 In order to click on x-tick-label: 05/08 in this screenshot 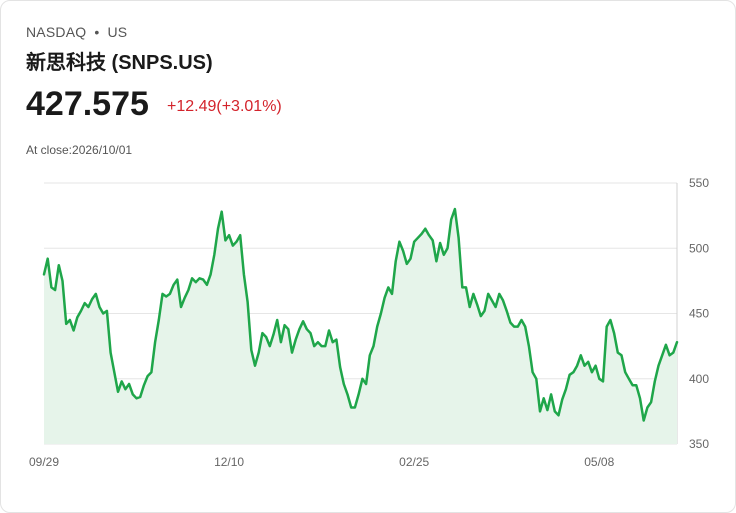, I will do `click(599, 462)`.